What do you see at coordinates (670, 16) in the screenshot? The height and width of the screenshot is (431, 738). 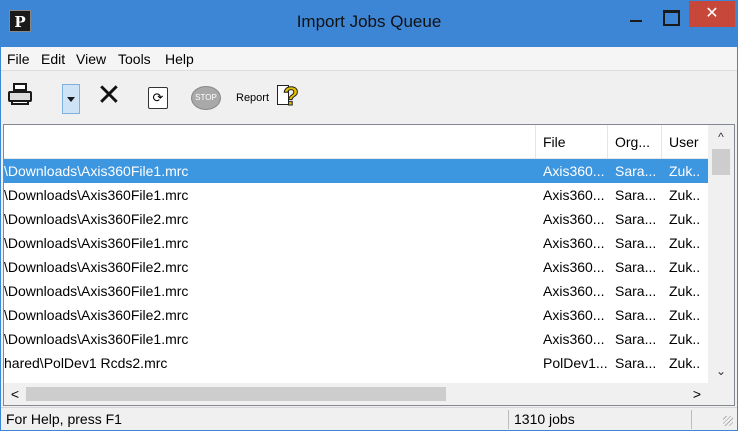 I see `maximize-button` at bounding box center [670, 16].